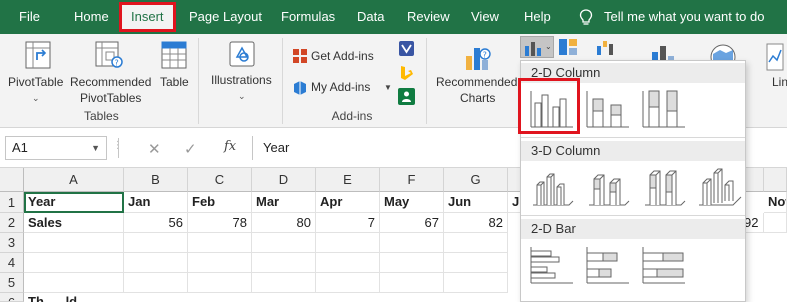 This screenshot has width=787, height=302. I want to click on recommended-charts-line1: Recommended, so click(476, 82).